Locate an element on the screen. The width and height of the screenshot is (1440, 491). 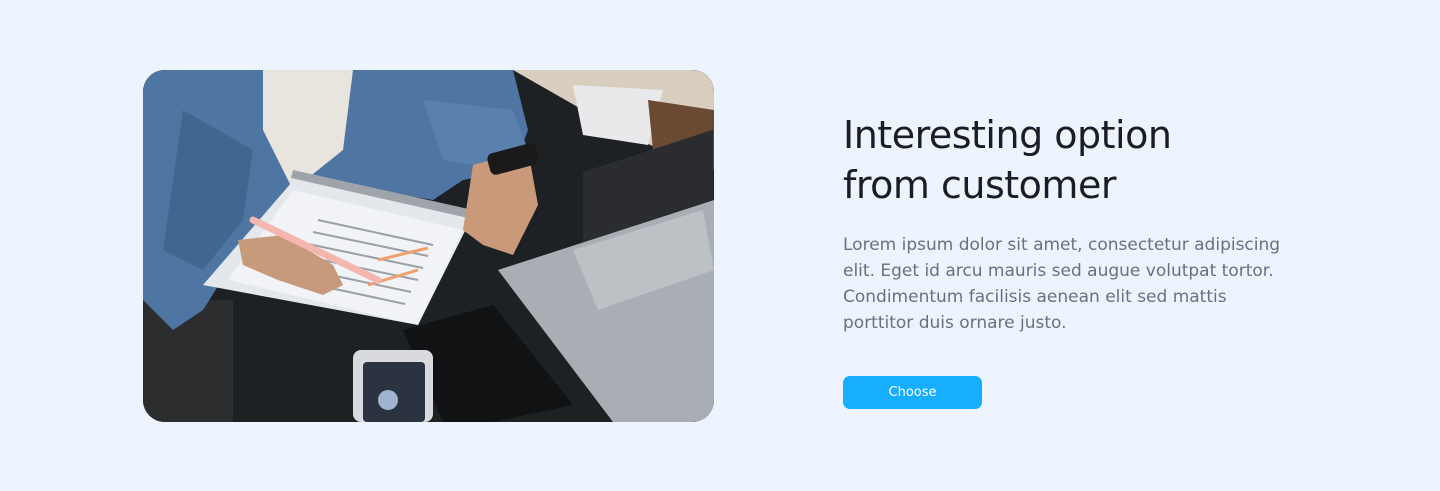
choose-button: Choose is located at coordinates (912, 392).